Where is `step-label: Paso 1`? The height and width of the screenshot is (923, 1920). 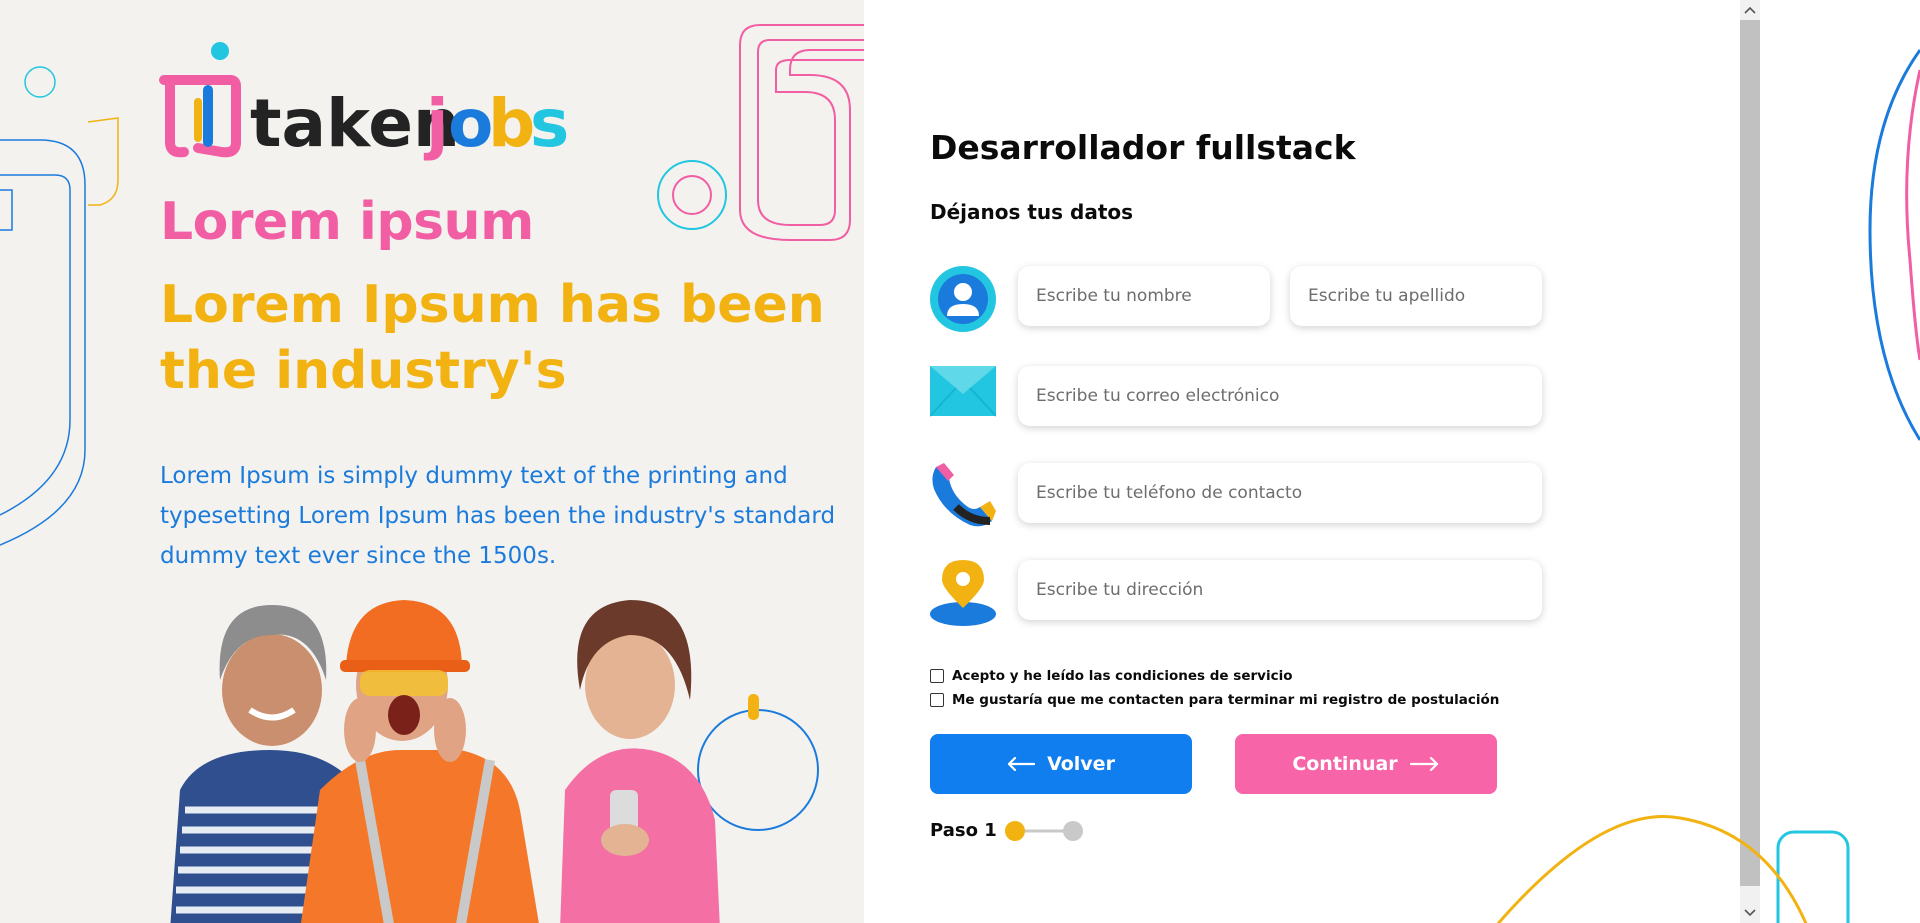
step-label: Paso 1 is located at coordinates (963, 830).